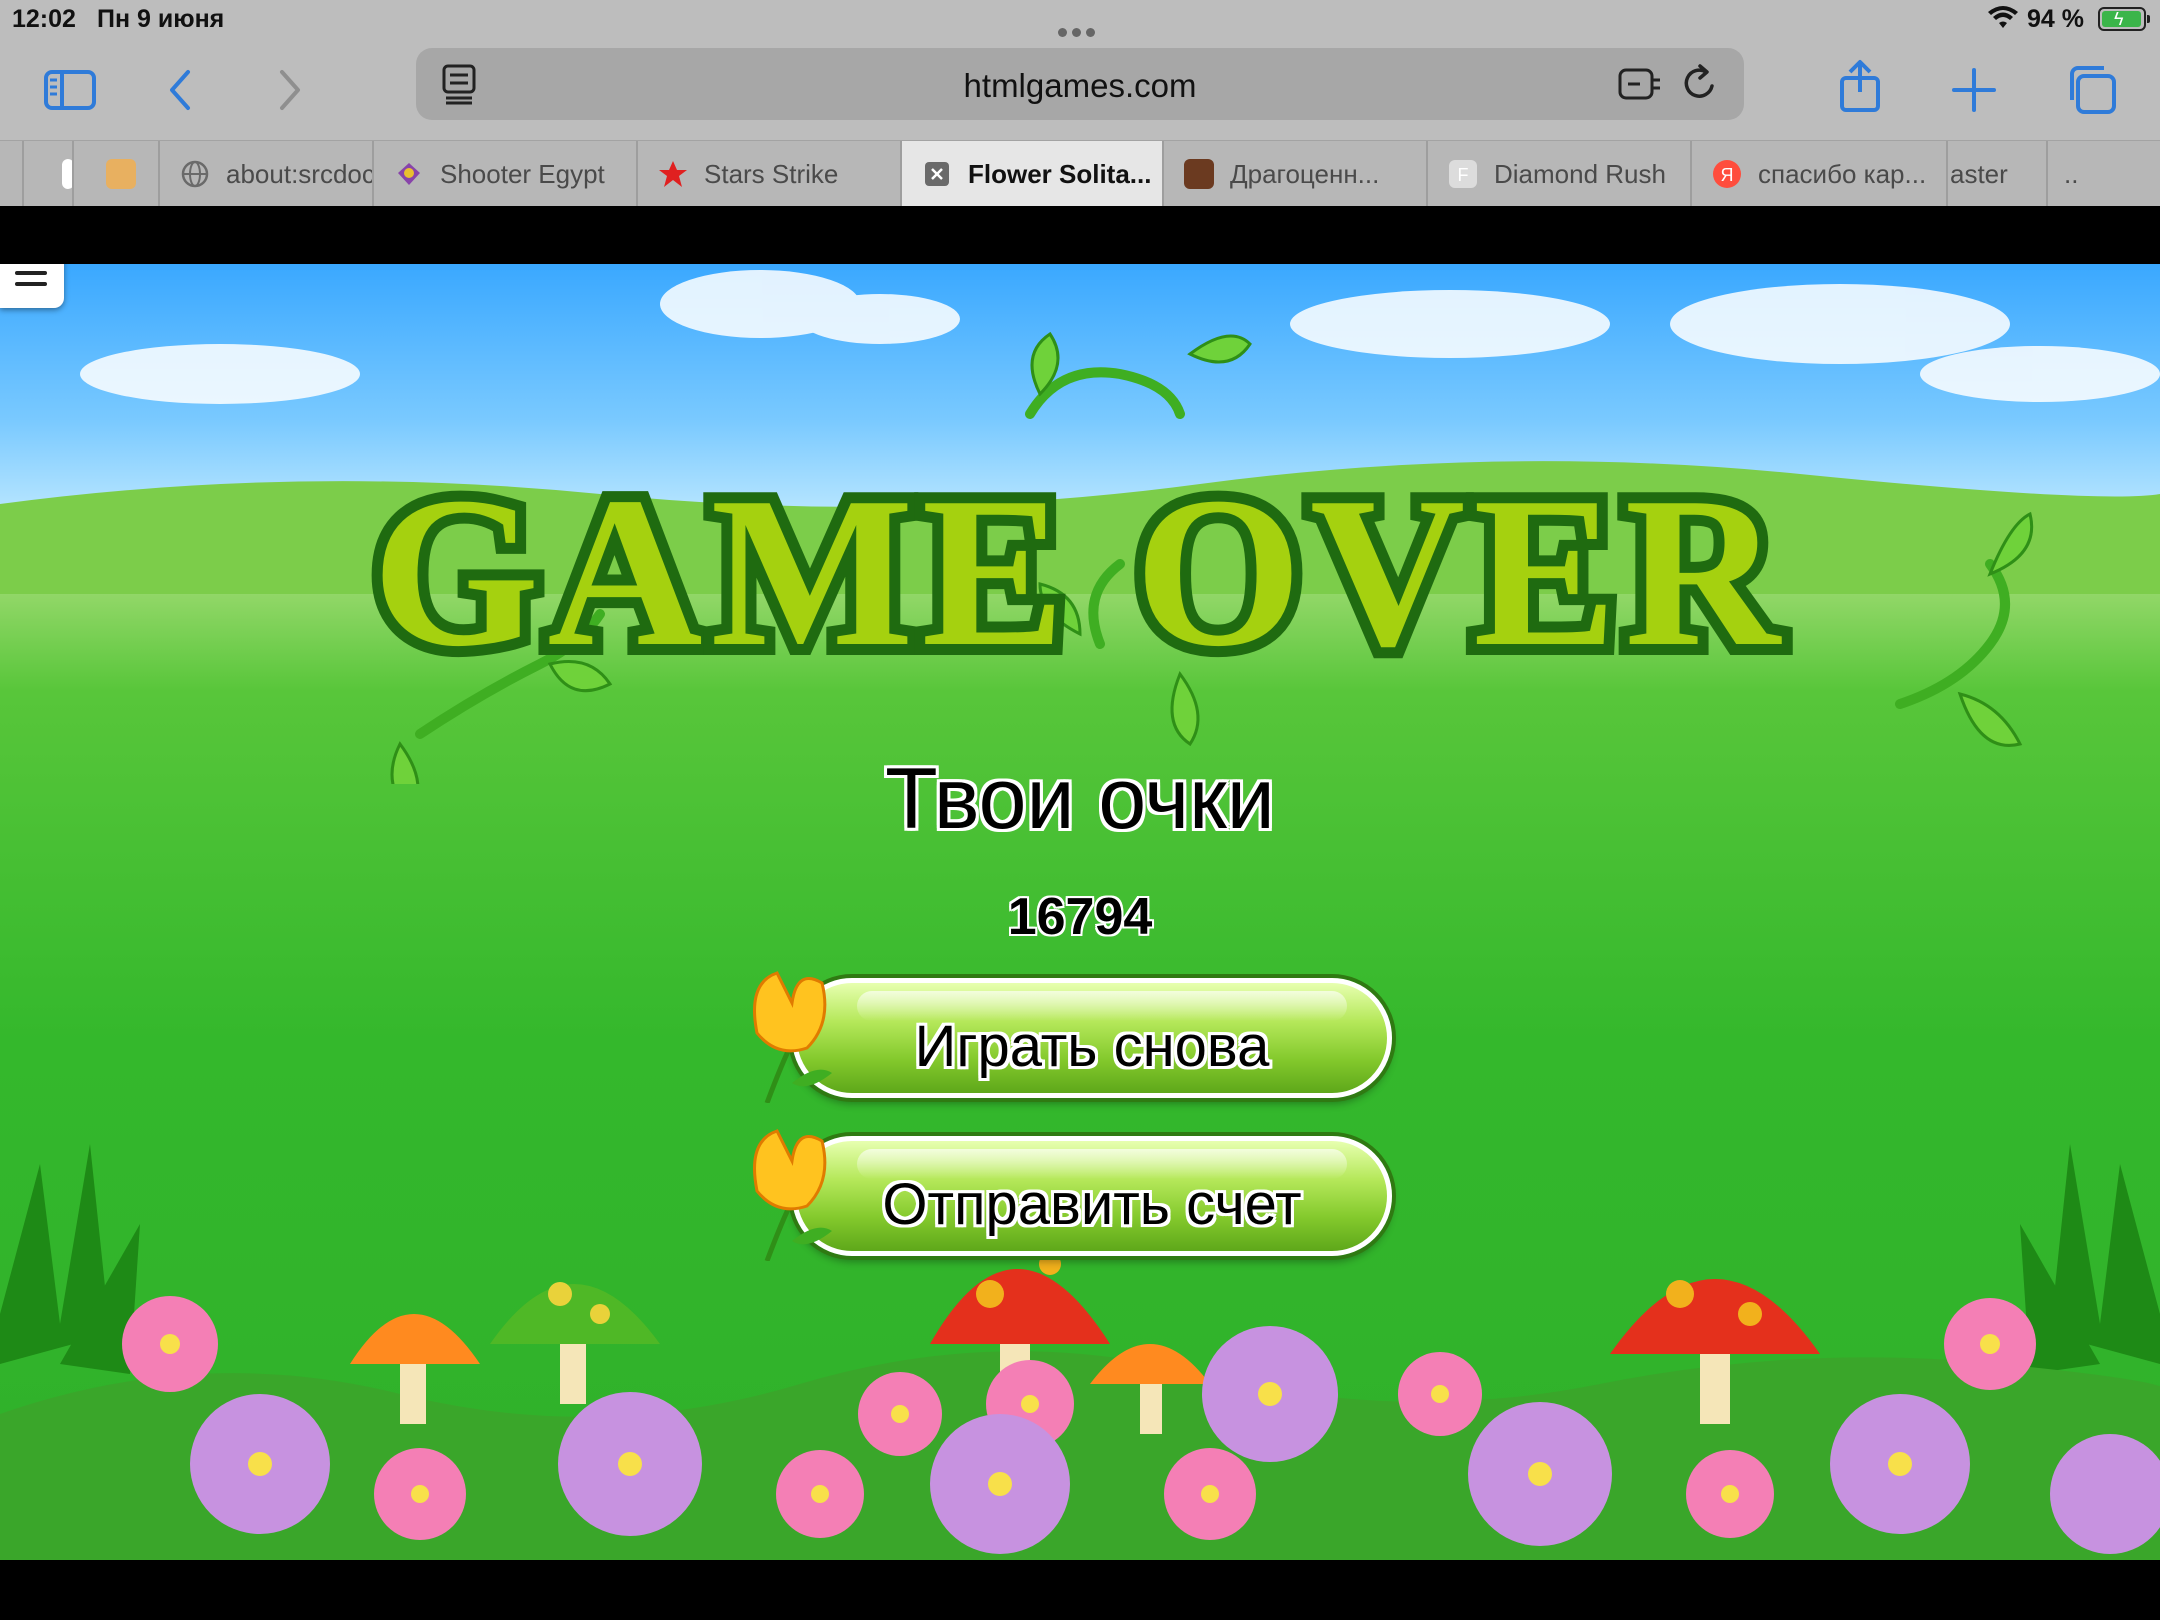 This screenshot has width=2160, height=1620. Describe the element at coordinates (288, 90) in the screenshot. I see `forward-icon` at that location.